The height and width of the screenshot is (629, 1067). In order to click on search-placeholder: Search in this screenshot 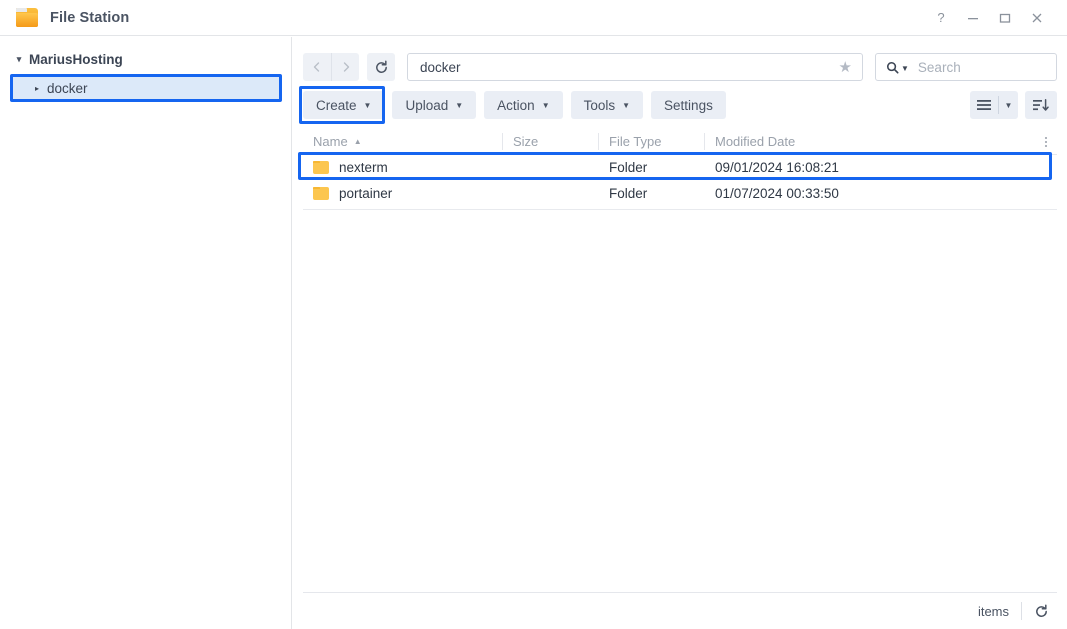, I will do `click(939, 67)`.